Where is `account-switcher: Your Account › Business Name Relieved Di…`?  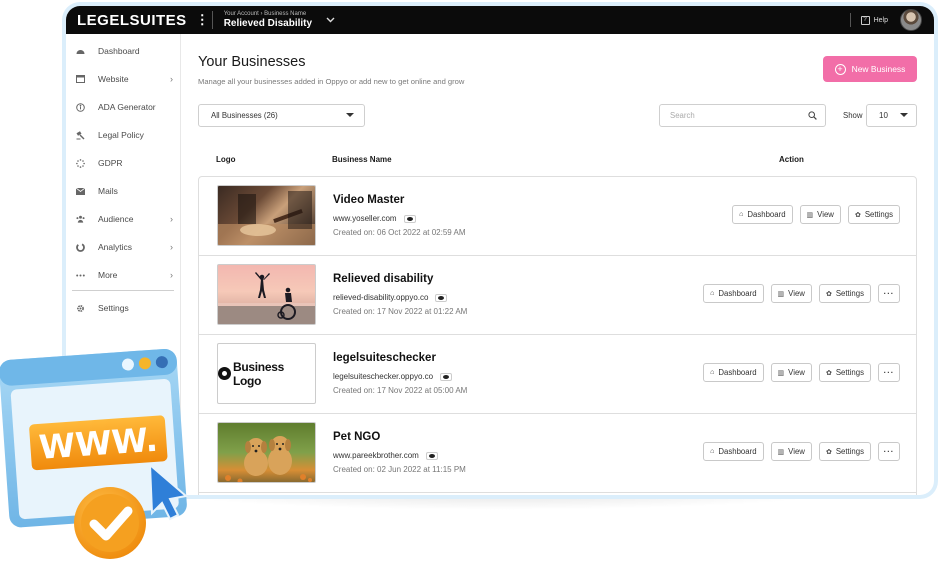 account-switcher: Your Account › Business Name Relieved Di… is located at coordinates (268, 20).